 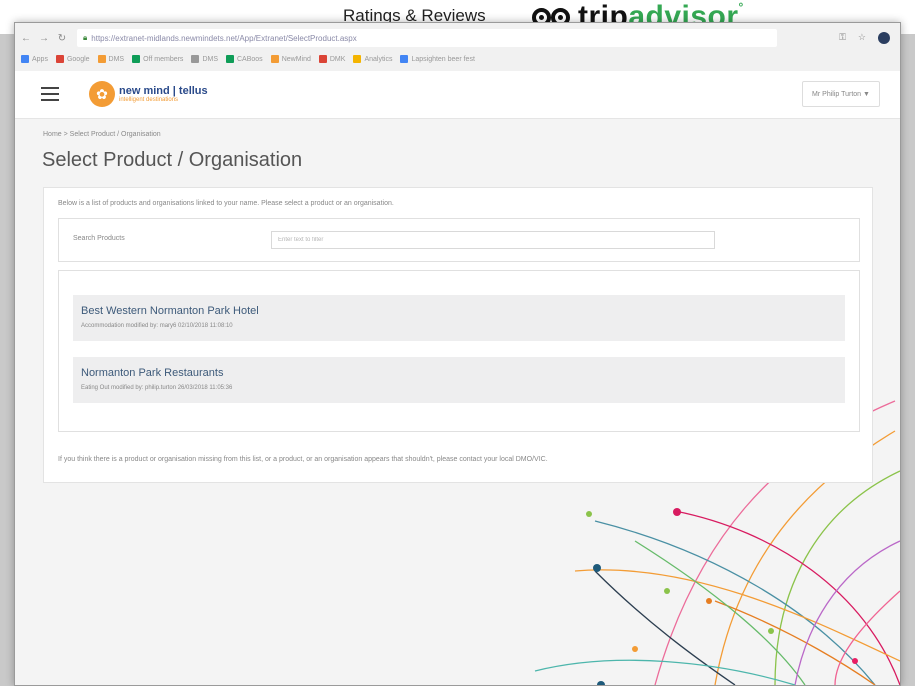 What do you see at coordinates (337, 59) in the screenshot?
I see `bookmark-label: DMK` at bounding box center [337, 59].